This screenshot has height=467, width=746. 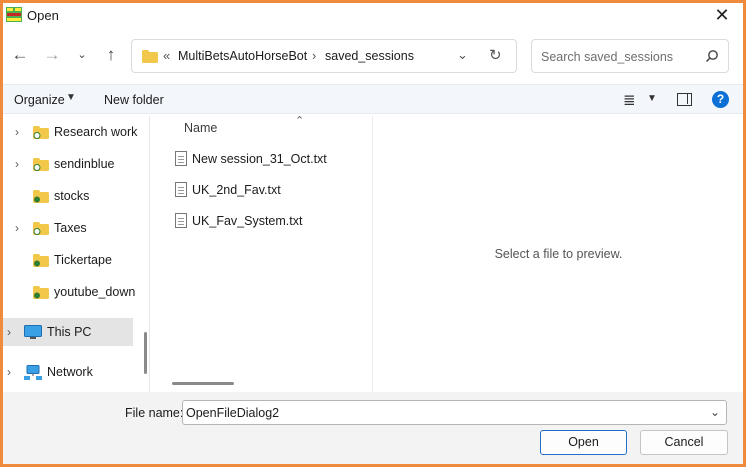 I want to click on file-name-input, so click(x=454, y=412).